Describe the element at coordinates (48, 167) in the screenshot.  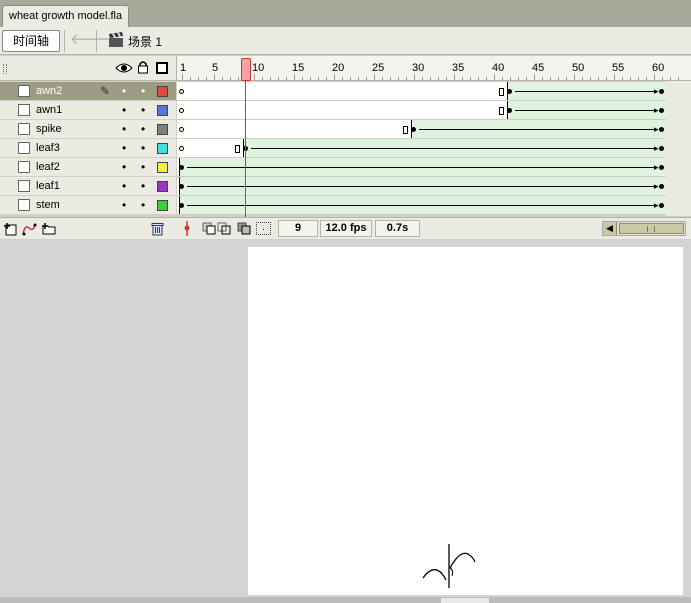
I see `layer-name: leaf2` at that location.